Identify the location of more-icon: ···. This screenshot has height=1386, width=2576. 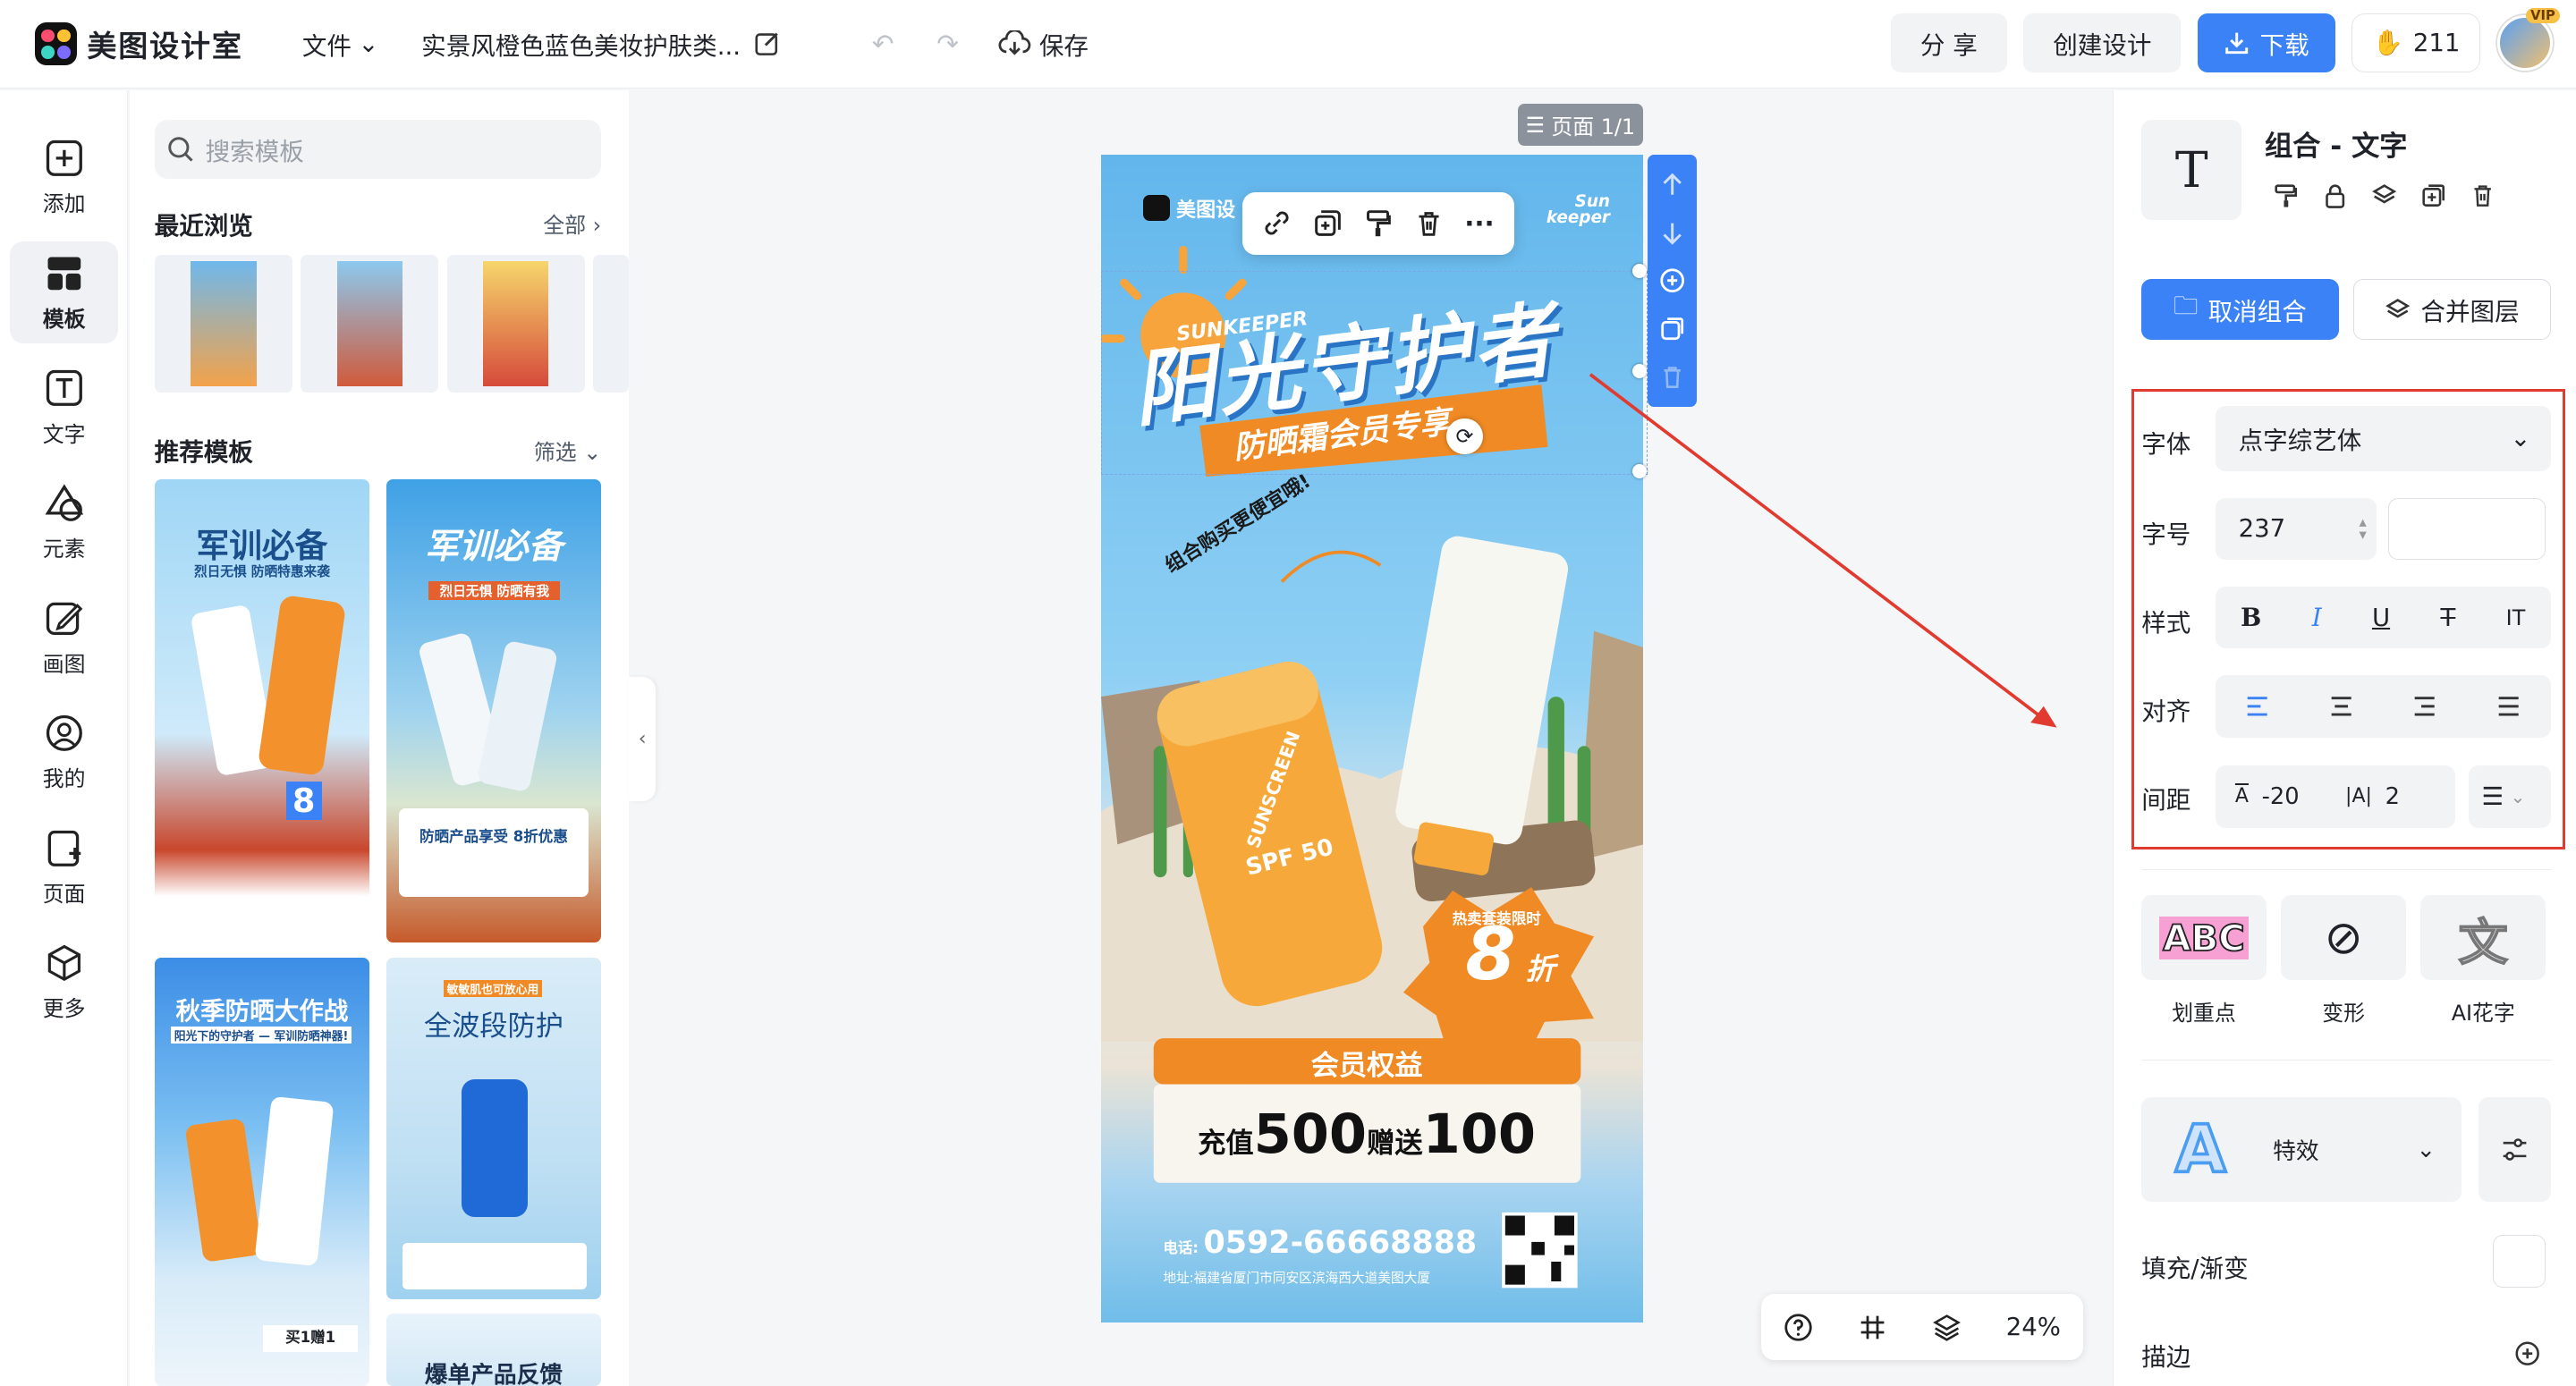
(1479, 223).